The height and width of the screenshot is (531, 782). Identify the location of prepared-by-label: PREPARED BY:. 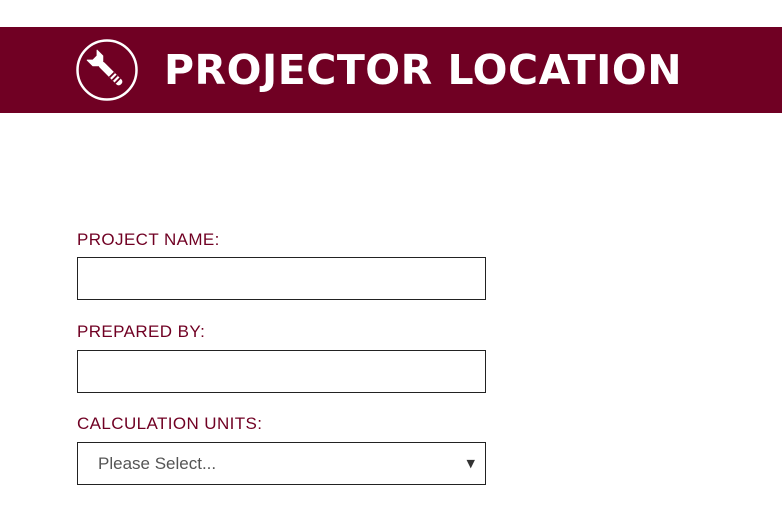
(141, 331).